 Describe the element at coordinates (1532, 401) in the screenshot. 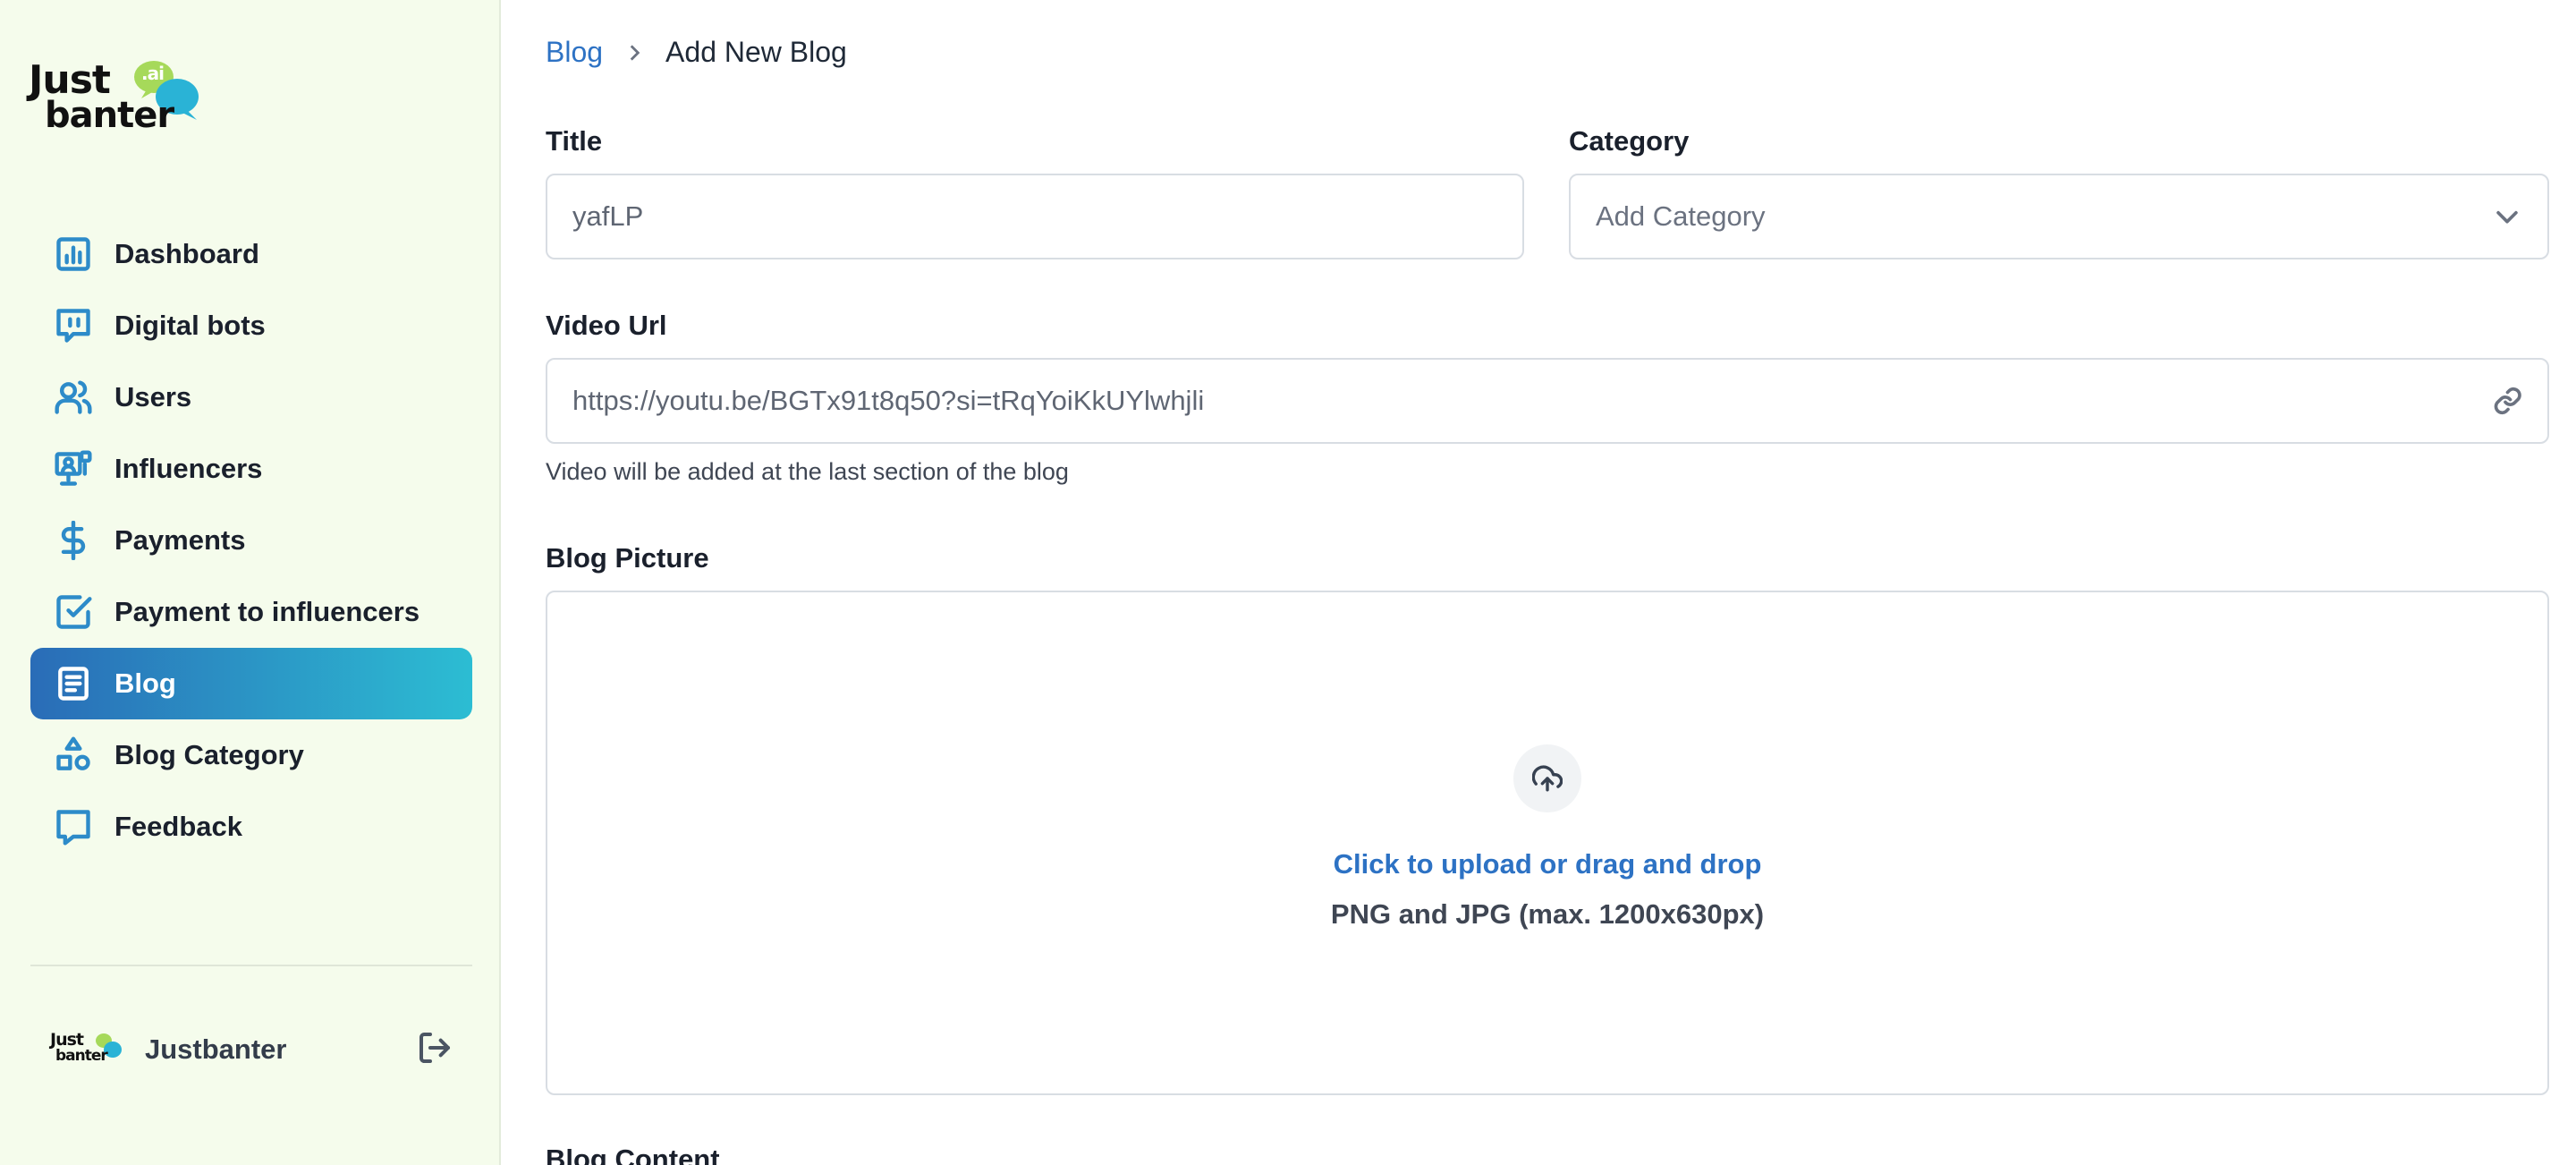

I see `video-url-input` at that location.